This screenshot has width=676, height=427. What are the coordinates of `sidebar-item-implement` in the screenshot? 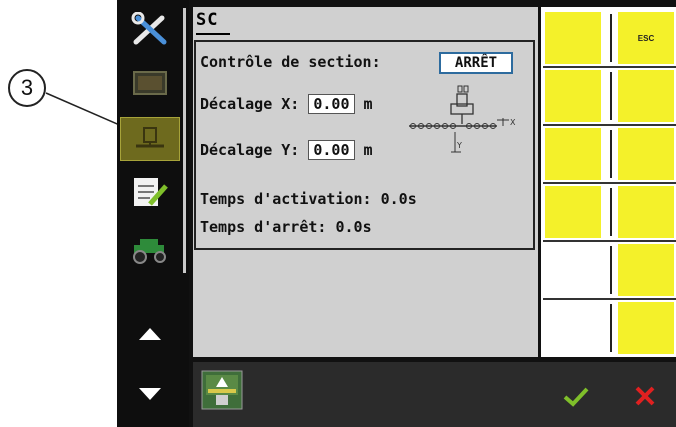 It's located at (150, 139).